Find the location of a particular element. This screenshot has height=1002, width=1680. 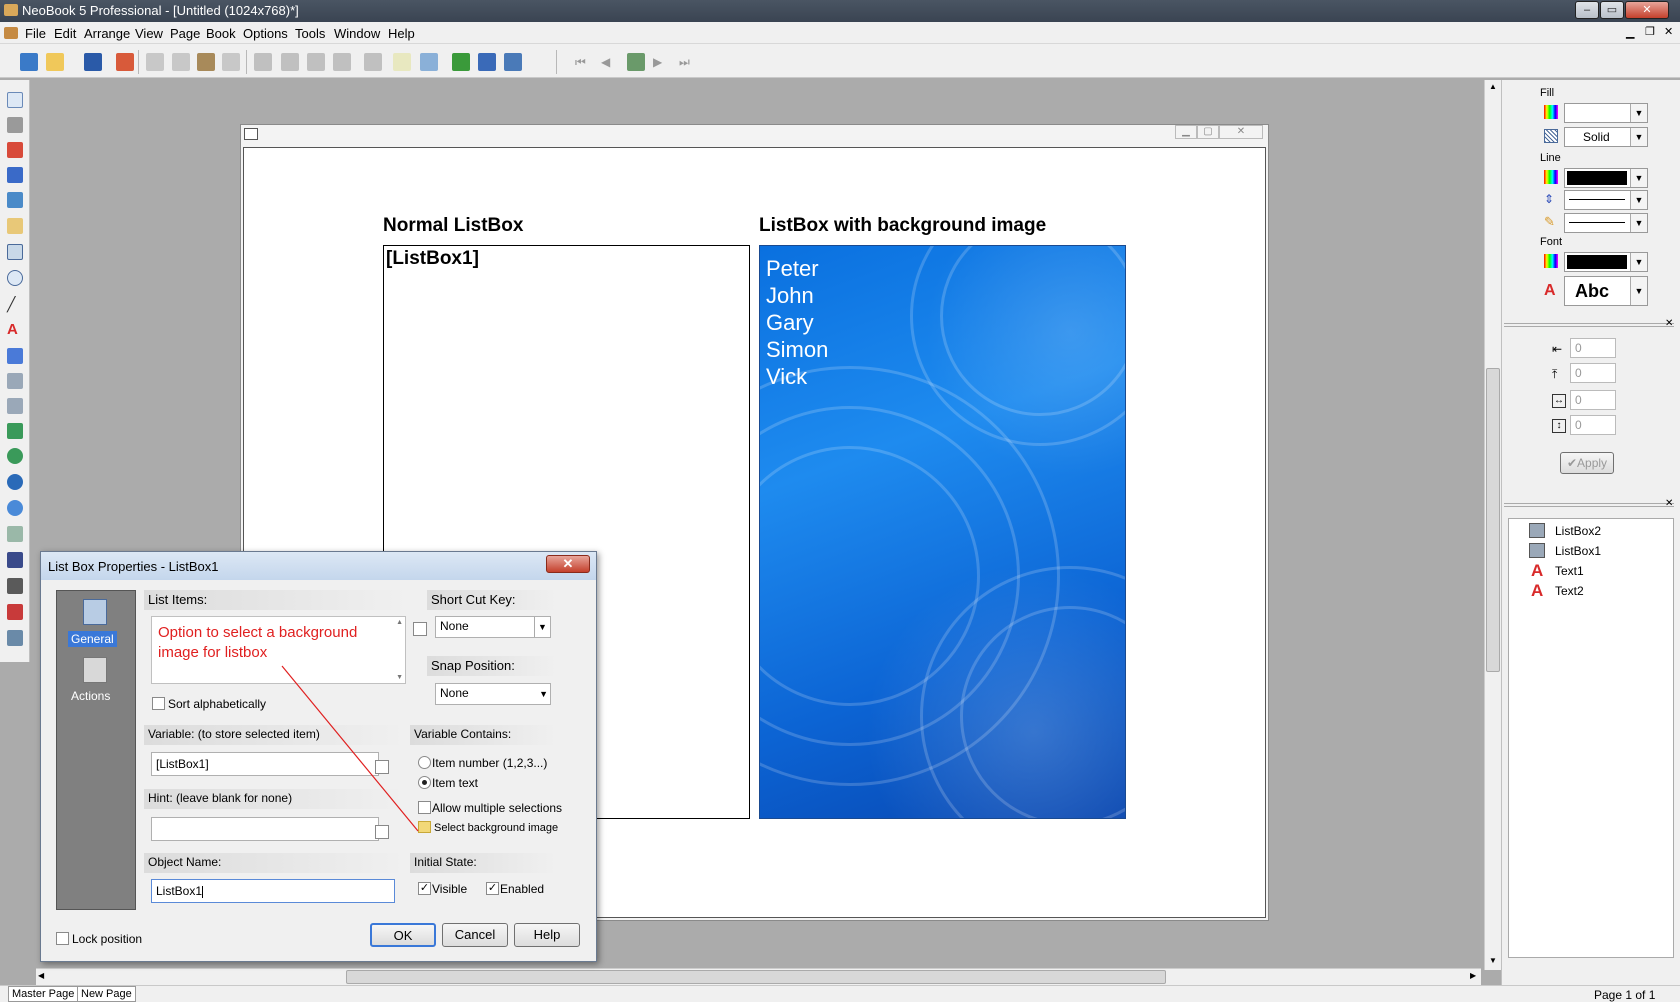

puzzle-tool-icon is located at coordinates (15, 226).